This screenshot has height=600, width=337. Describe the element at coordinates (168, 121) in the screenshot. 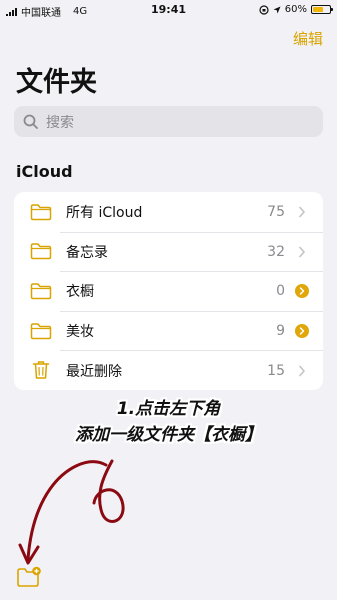

I see `search-input: 搜索` at that location.